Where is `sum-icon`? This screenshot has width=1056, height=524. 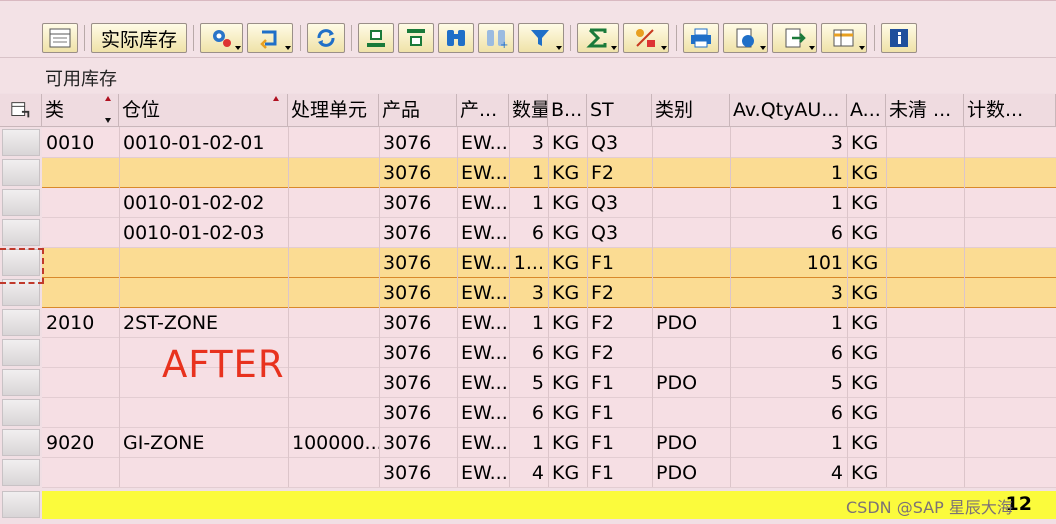 sum-icon is located at coordinates (598, 38).